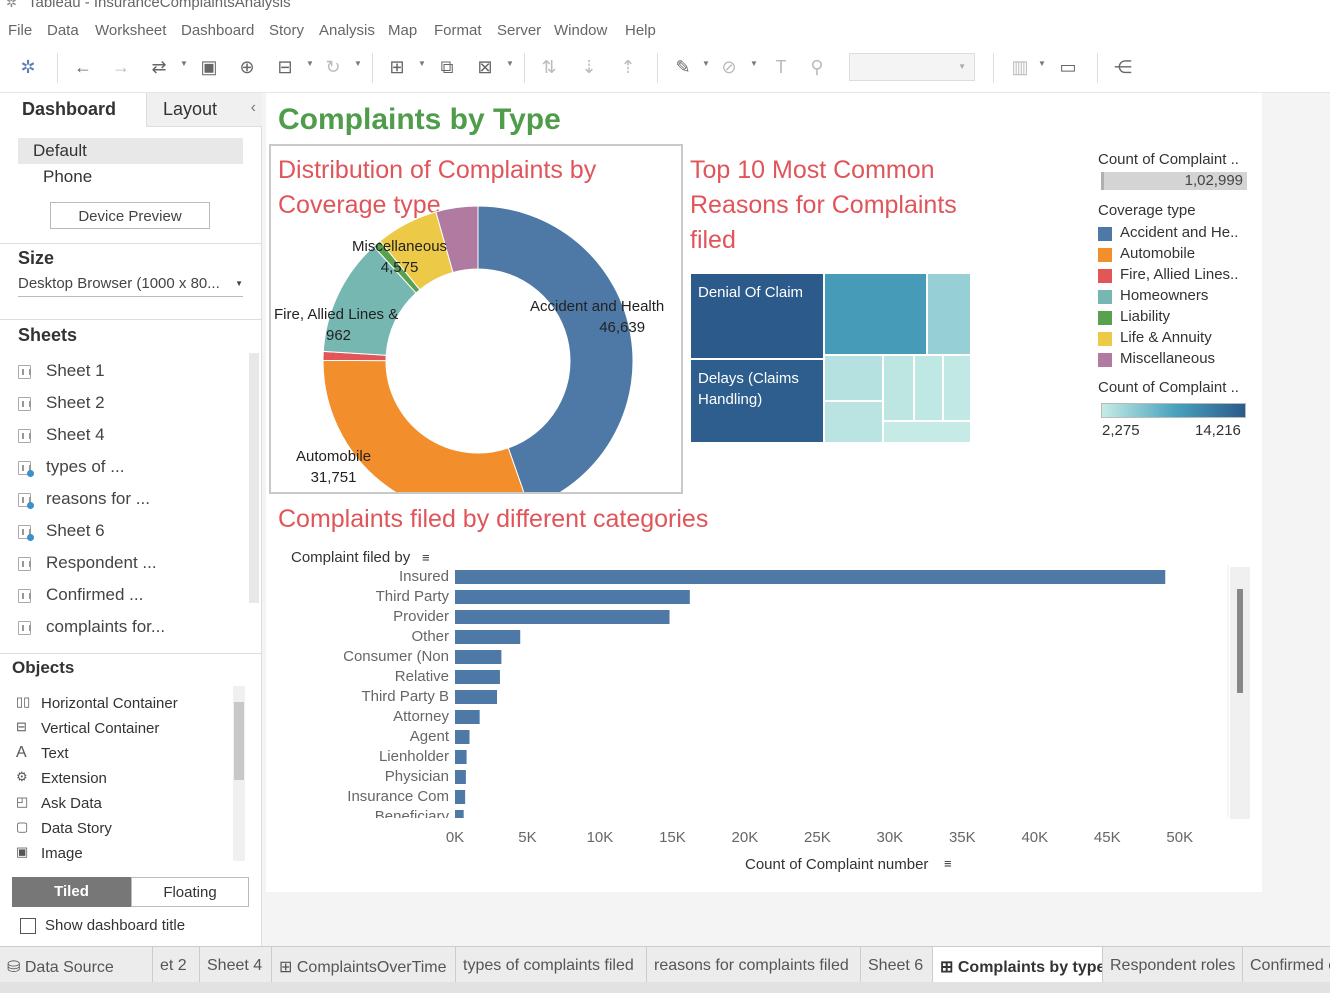 This screenshot has width=1330, height=993. What do you see at coordinates (204, 110) in the screenshot?
I see `tab-layout: Layout ‹` at bounding box center [204, 110].